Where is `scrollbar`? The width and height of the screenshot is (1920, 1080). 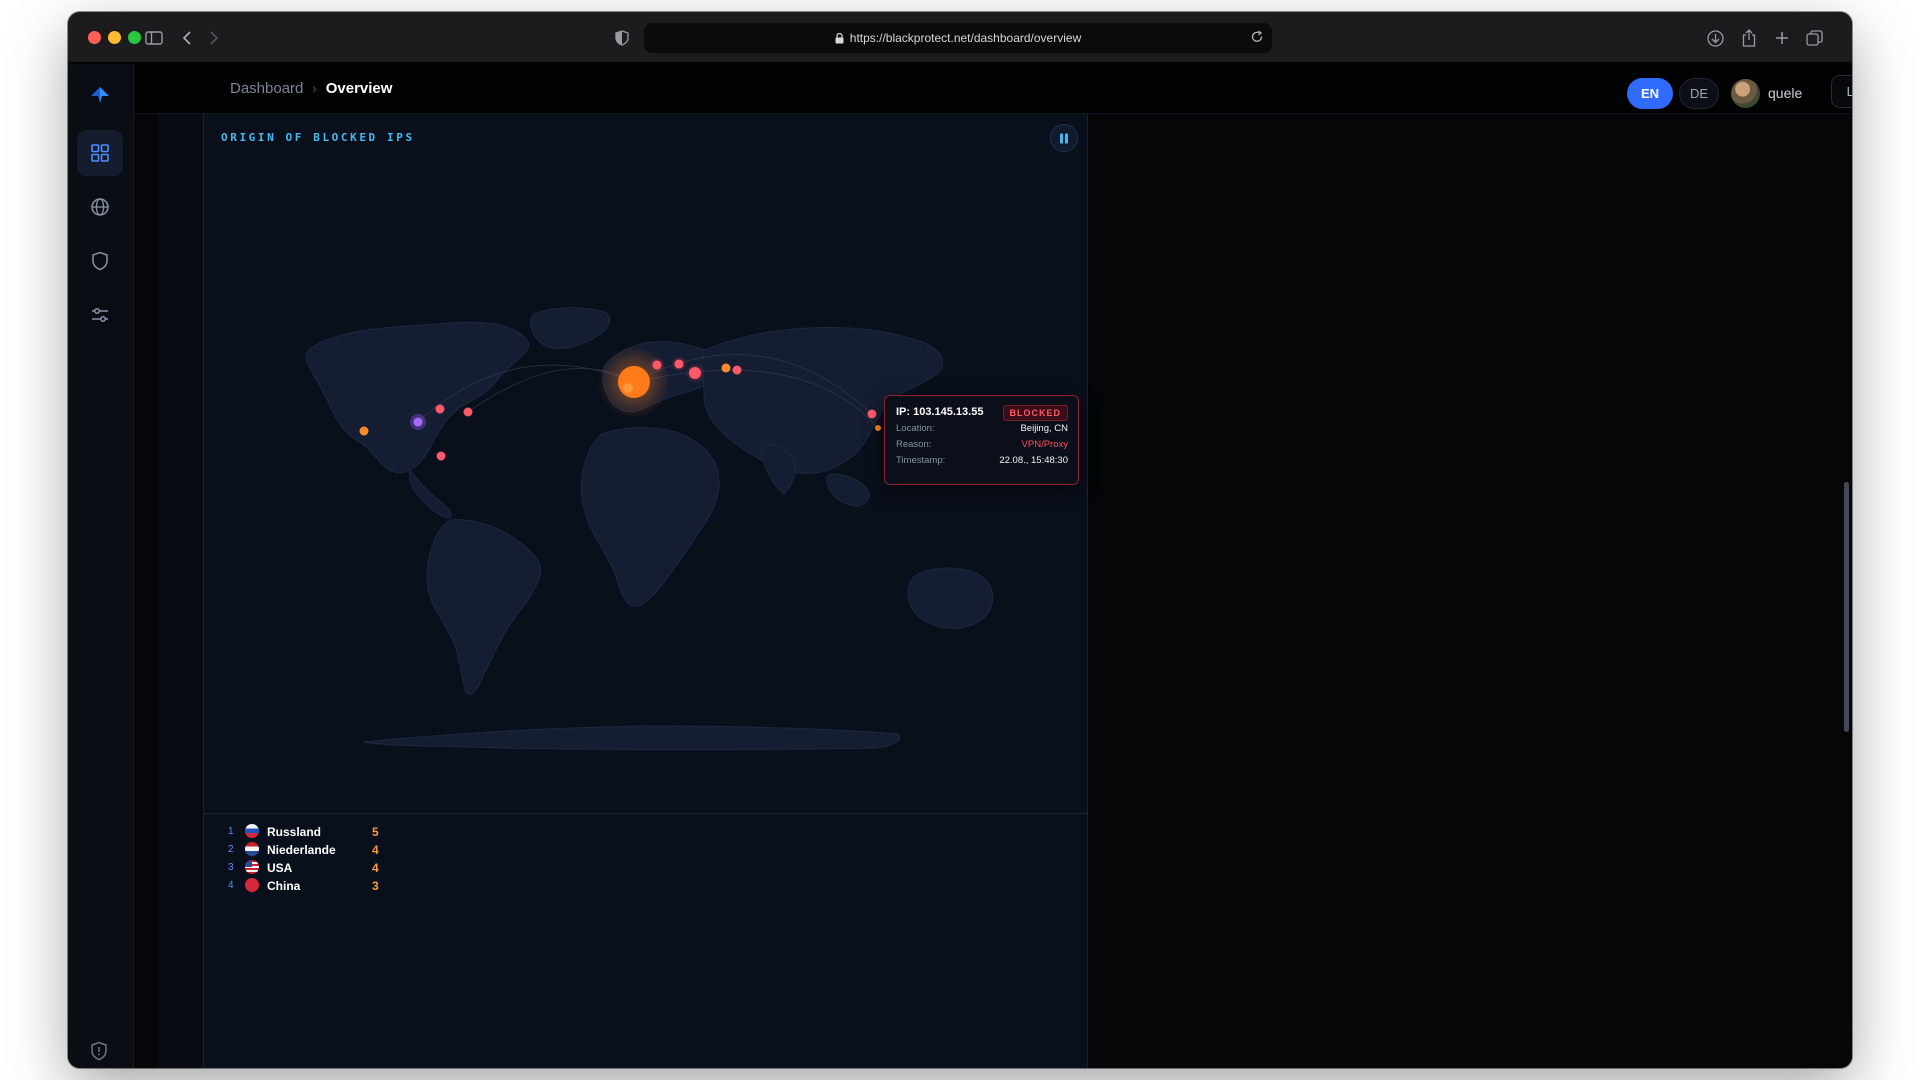 scrollbar is located at coordinates (1846, 607).